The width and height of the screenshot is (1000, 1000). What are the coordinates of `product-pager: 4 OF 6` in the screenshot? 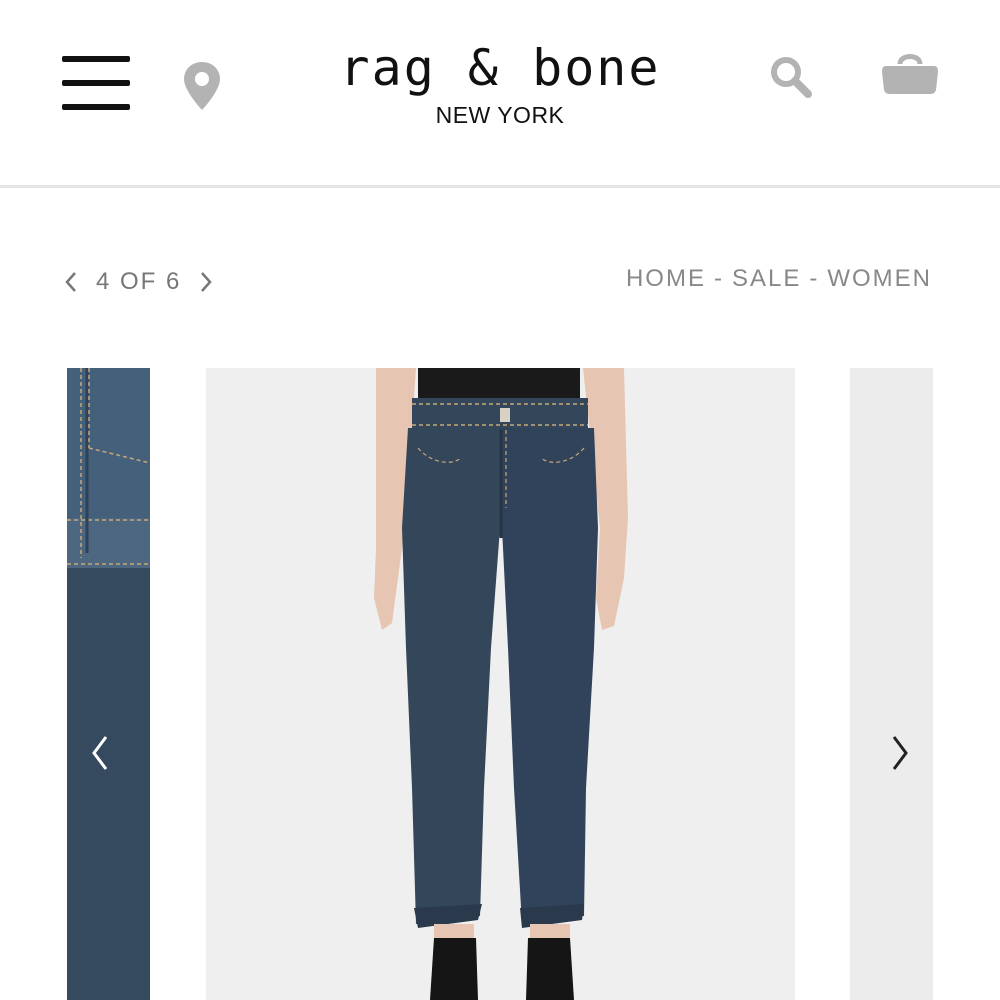 It's located at (138, 282).